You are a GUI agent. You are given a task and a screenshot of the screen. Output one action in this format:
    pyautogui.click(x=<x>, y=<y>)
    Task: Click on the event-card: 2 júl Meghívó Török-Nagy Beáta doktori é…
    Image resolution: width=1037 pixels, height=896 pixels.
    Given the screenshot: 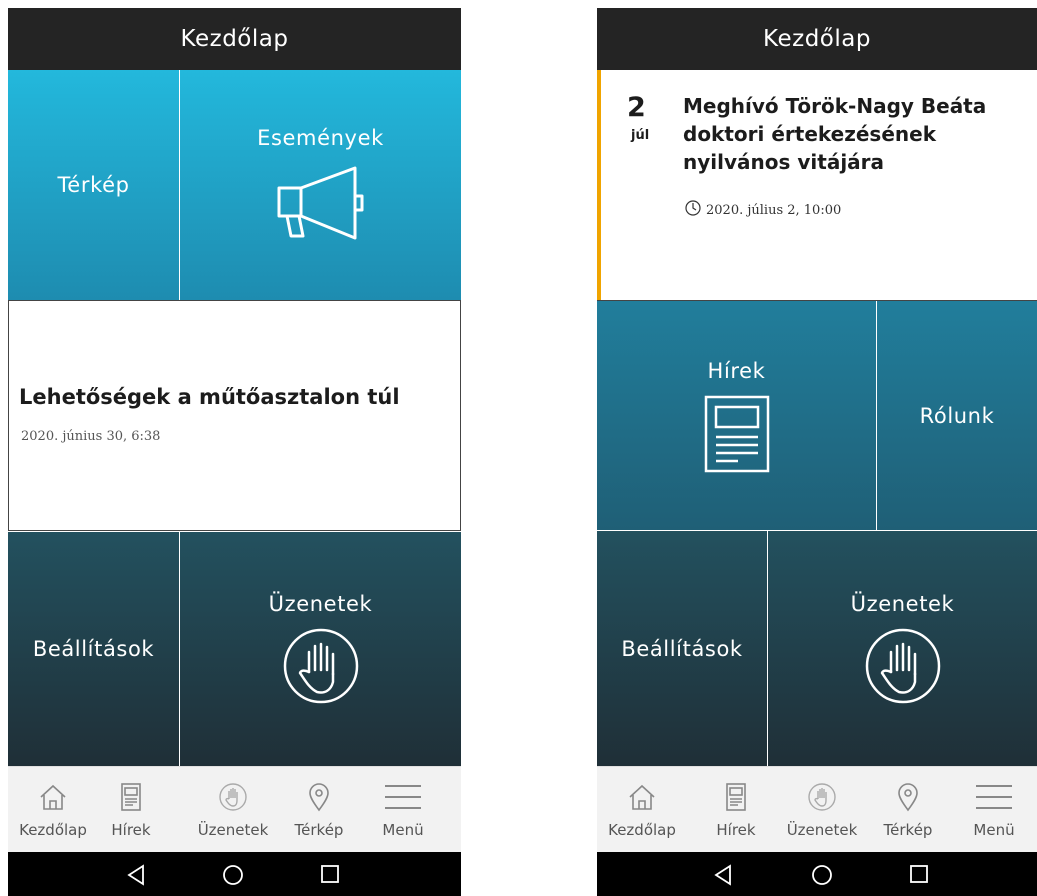 What is the action you would take?
    pyautogui.click(x=817, y=185)
    